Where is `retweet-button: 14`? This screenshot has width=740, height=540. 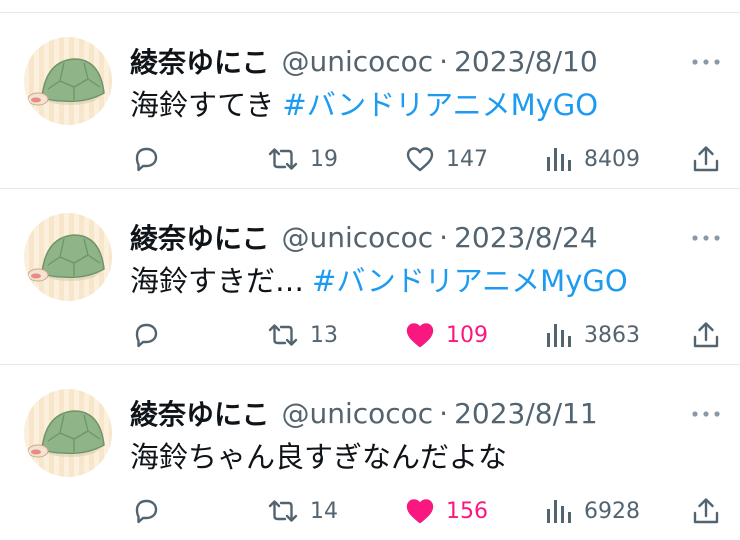 retweet-button: 14 is located at coordinates (302, 511).